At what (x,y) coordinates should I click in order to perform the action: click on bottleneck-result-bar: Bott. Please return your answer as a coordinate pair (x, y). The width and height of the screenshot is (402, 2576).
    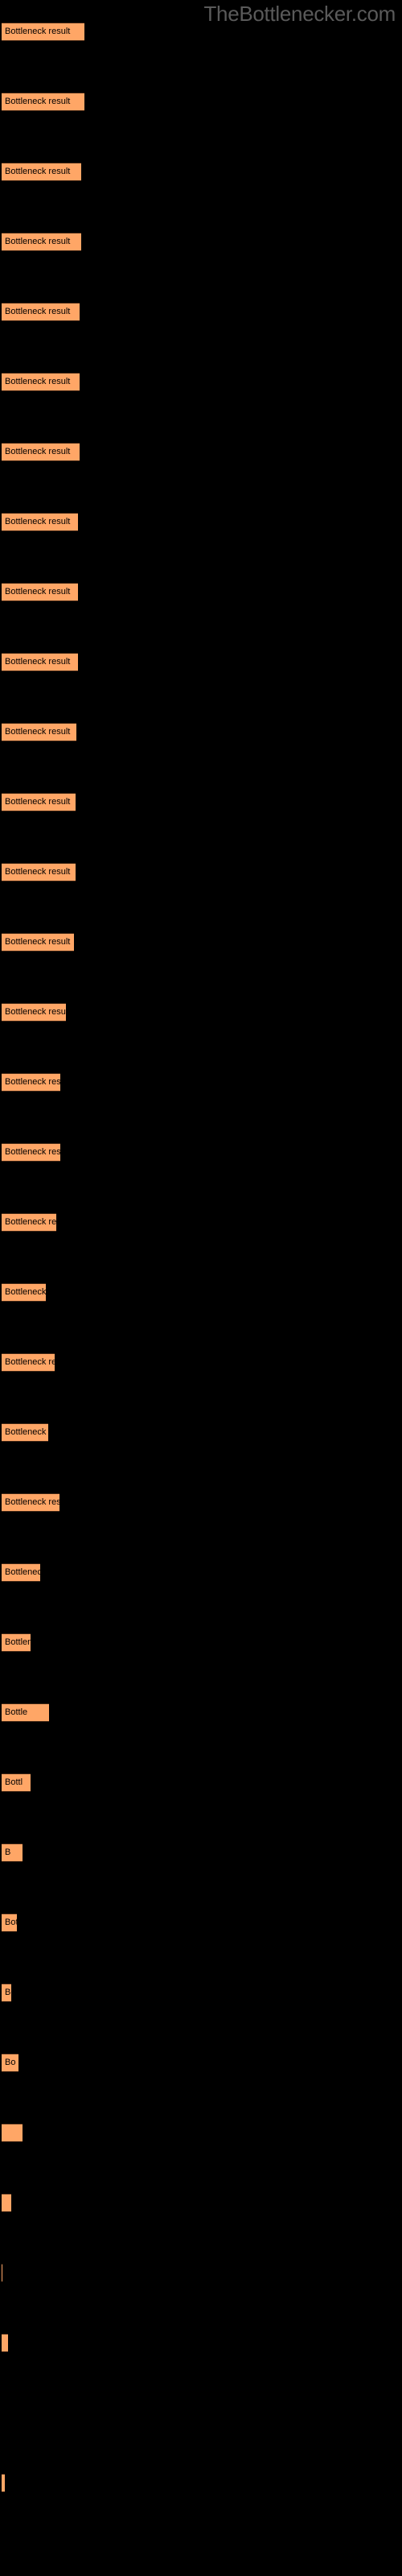
    Looking at the image, I should click on (9, 1922).